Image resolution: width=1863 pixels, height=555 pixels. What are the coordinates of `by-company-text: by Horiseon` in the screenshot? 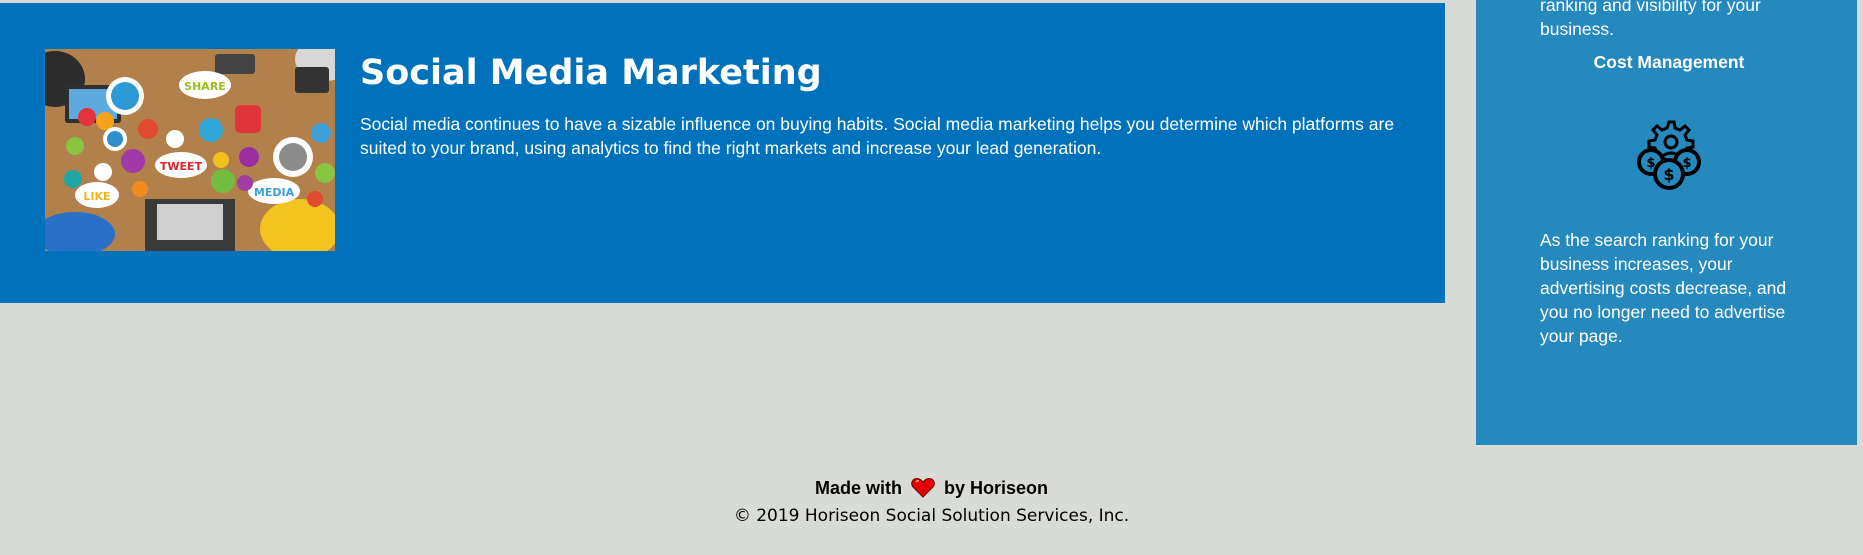 It's located at (996, 488).